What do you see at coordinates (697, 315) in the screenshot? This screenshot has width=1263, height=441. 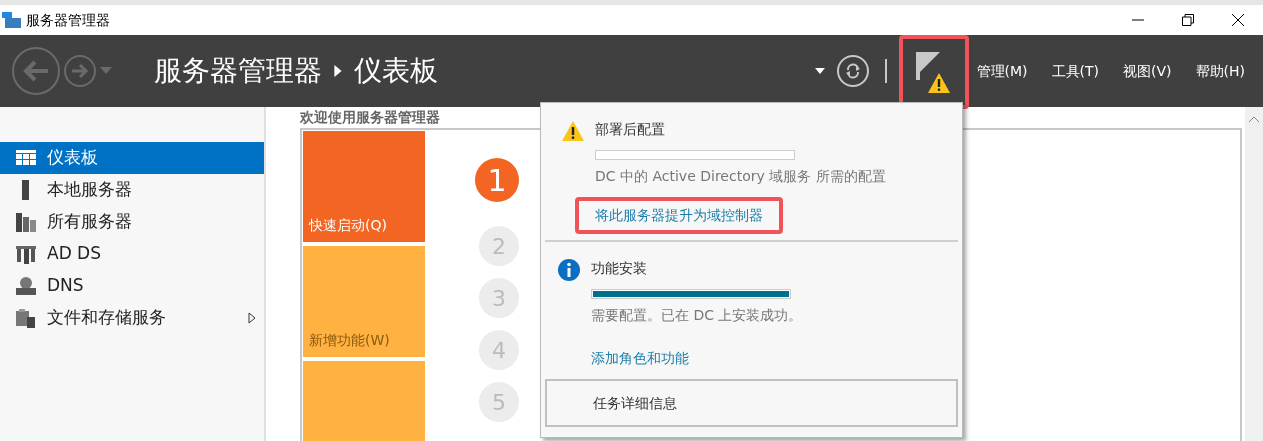 I see `notification-message: 需要配置。已在 DC 上安装成功。` at bounding box center [697, 315].